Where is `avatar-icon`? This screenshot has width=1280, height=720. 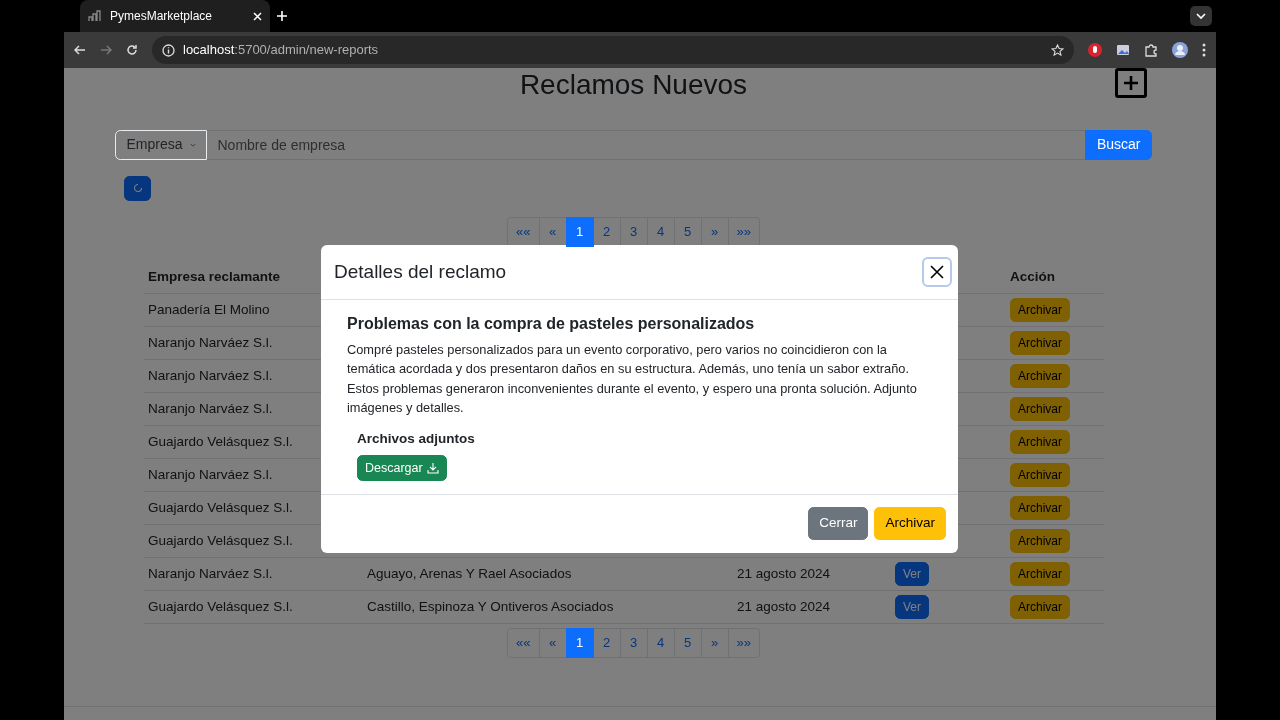
avatar-icon is located at coordinates (1180, 50).